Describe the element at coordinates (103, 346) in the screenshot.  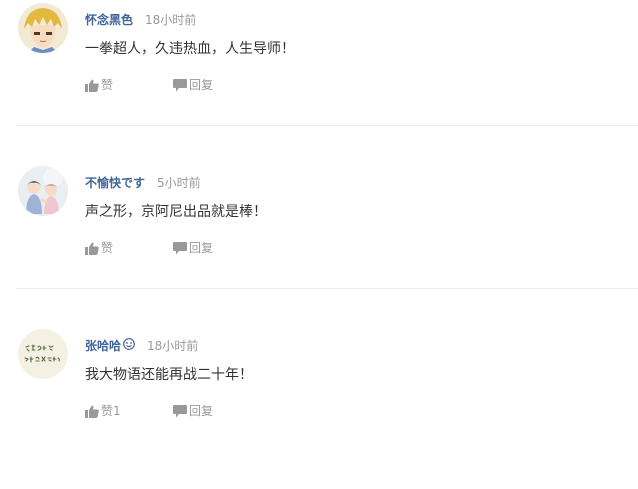
I see `username-link: 张哈哈` at that location.